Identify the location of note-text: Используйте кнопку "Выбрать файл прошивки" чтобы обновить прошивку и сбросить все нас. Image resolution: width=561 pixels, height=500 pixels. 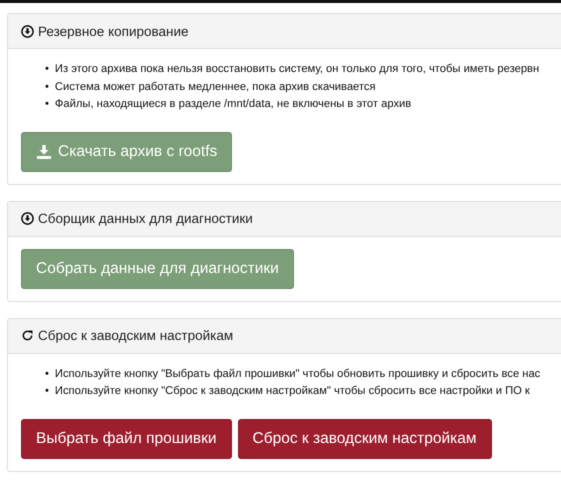
(297, 374).